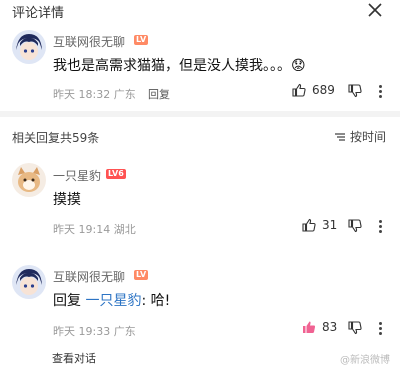 This screenshot has width=400, height=370. I want to click on view-conversation-link: 查看对话, so click(74, 358).